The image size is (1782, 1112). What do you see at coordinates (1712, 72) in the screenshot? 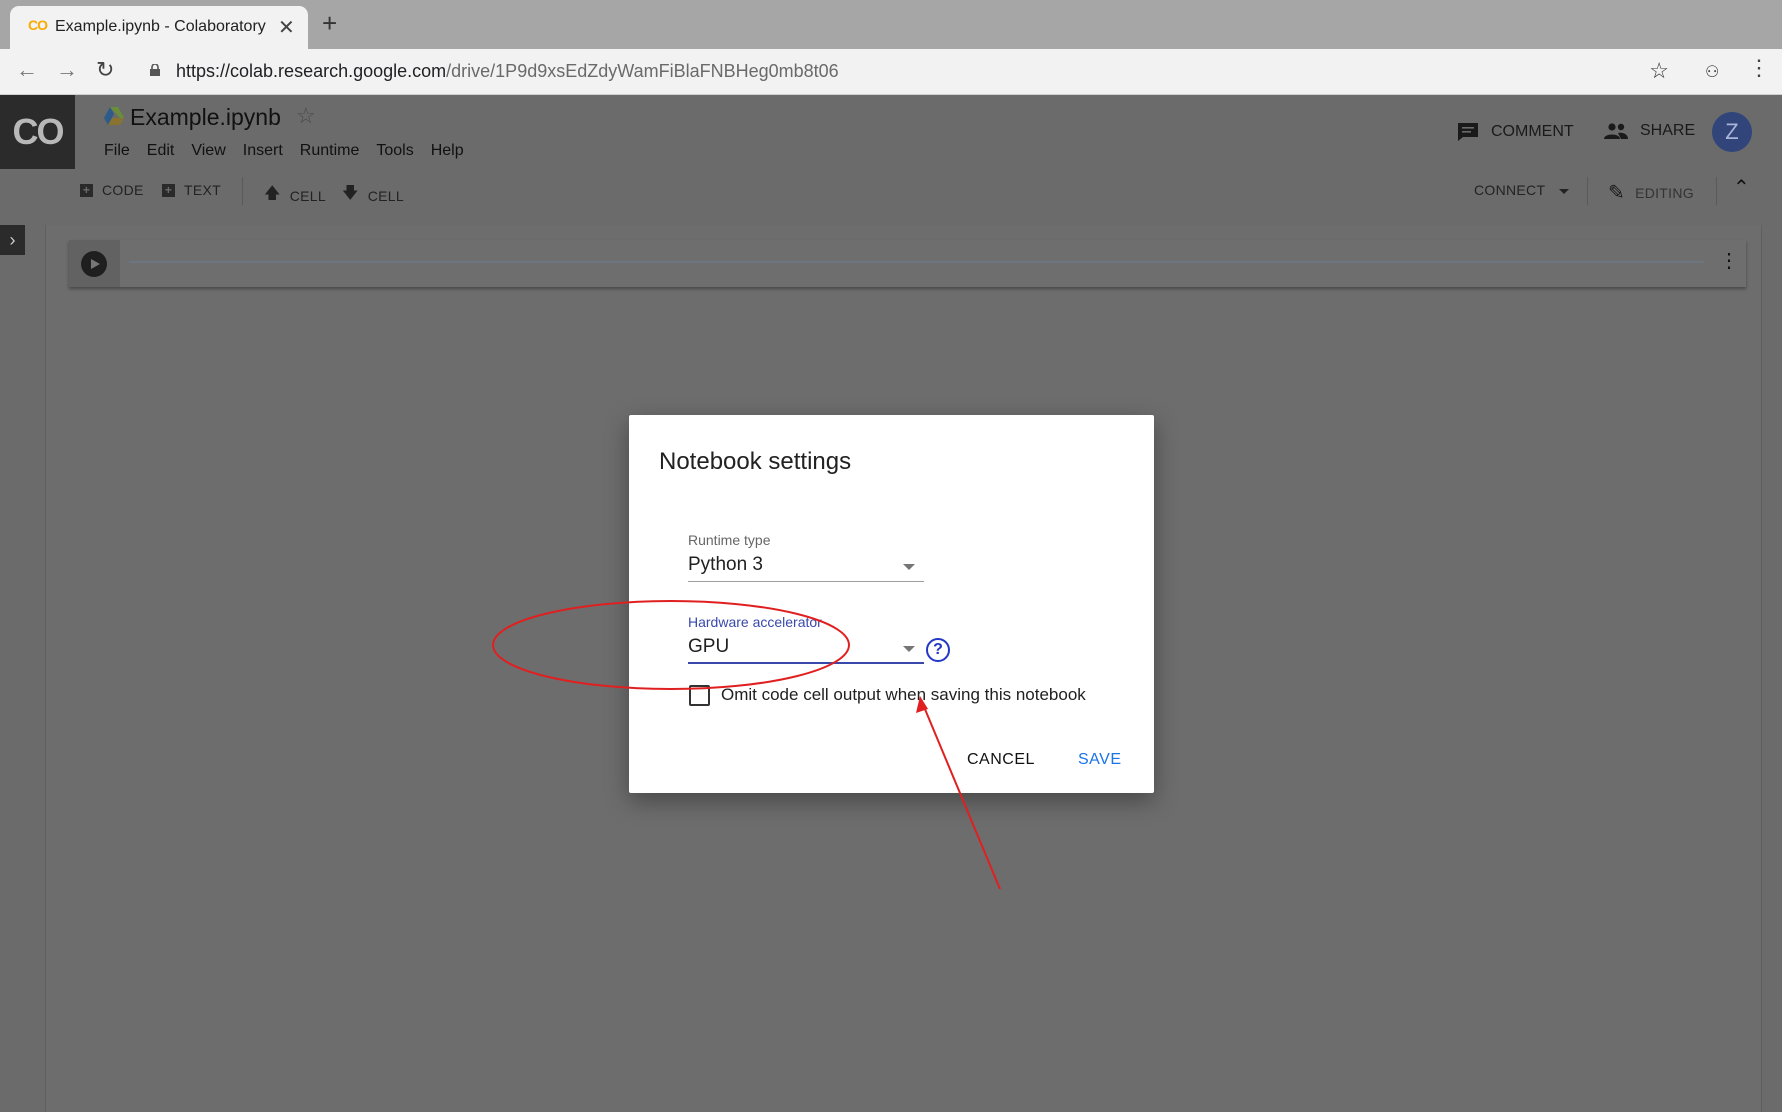
I see `incognito-icon: ⚇` at bounding box center [1712, 72].